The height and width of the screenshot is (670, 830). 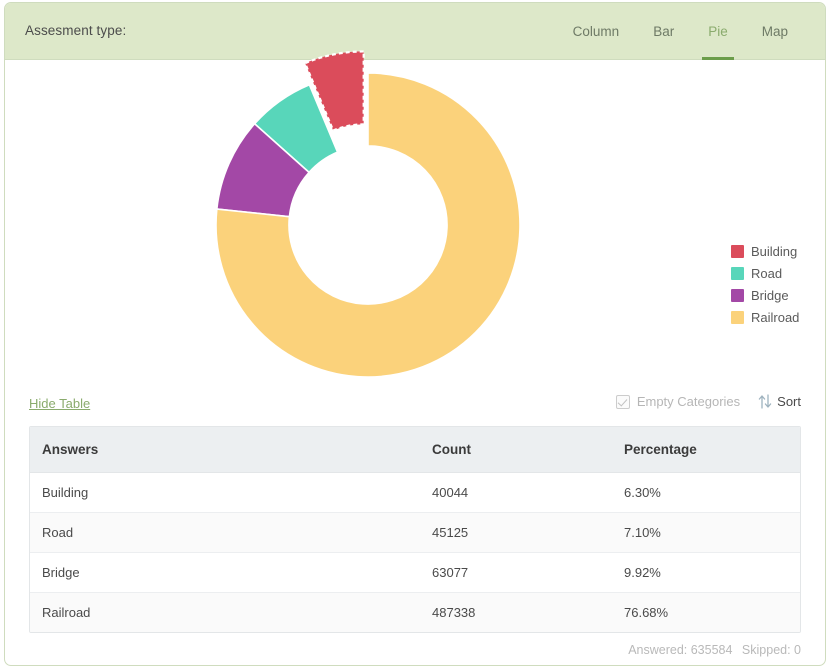 I want to click on tab-column: Column, so click(x=596, y=31).